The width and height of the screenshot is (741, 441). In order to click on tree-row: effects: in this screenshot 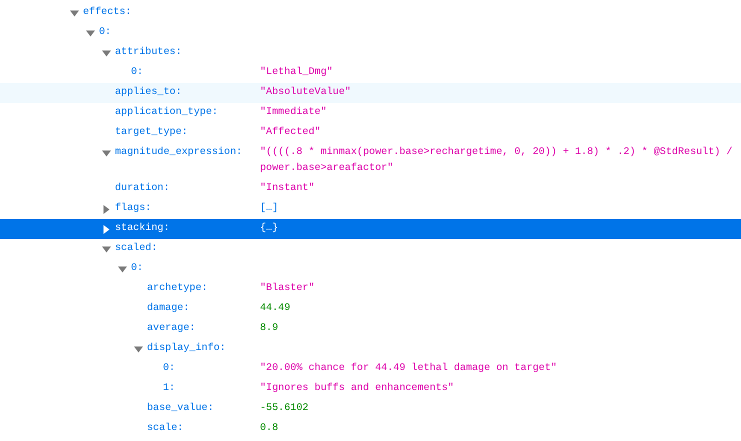, I will do `click(370, 13)`.